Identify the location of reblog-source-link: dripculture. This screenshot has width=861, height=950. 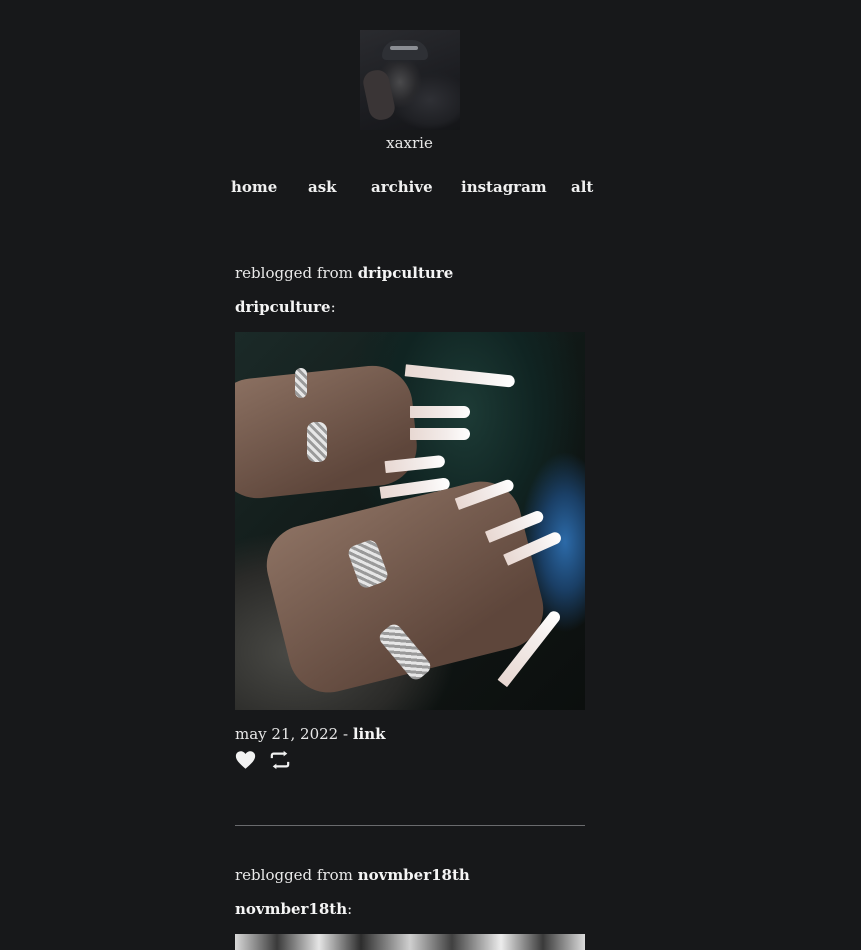
(406, 273).